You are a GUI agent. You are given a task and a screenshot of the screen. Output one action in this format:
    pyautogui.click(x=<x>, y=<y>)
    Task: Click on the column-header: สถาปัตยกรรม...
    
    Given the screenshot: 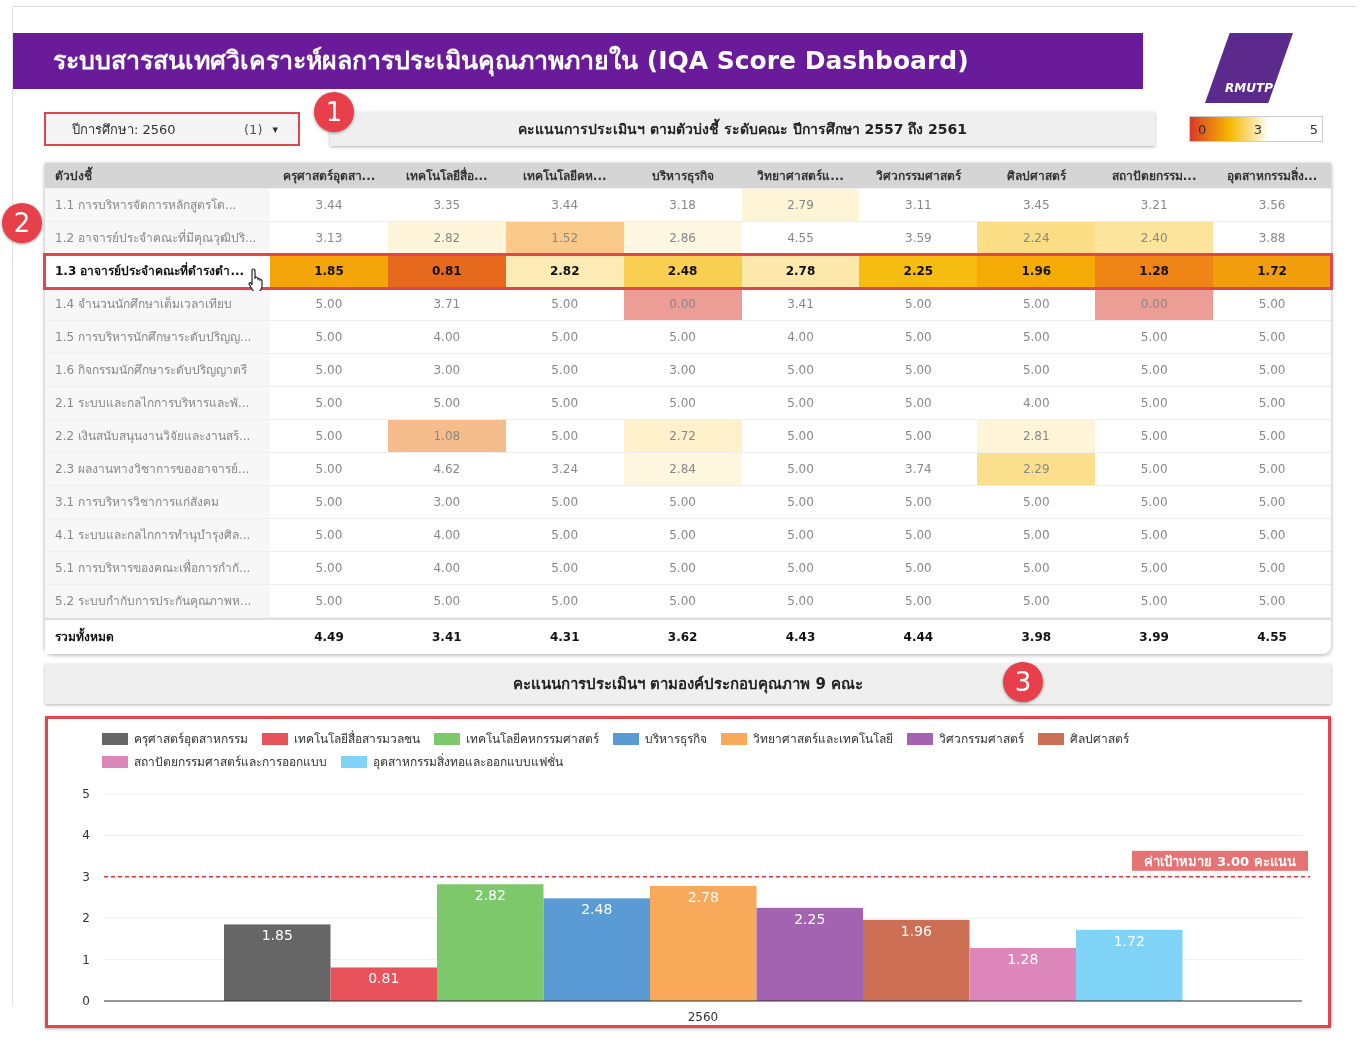 What is the action you would take?
    pyautogui.click(x=1154, y=175)
    